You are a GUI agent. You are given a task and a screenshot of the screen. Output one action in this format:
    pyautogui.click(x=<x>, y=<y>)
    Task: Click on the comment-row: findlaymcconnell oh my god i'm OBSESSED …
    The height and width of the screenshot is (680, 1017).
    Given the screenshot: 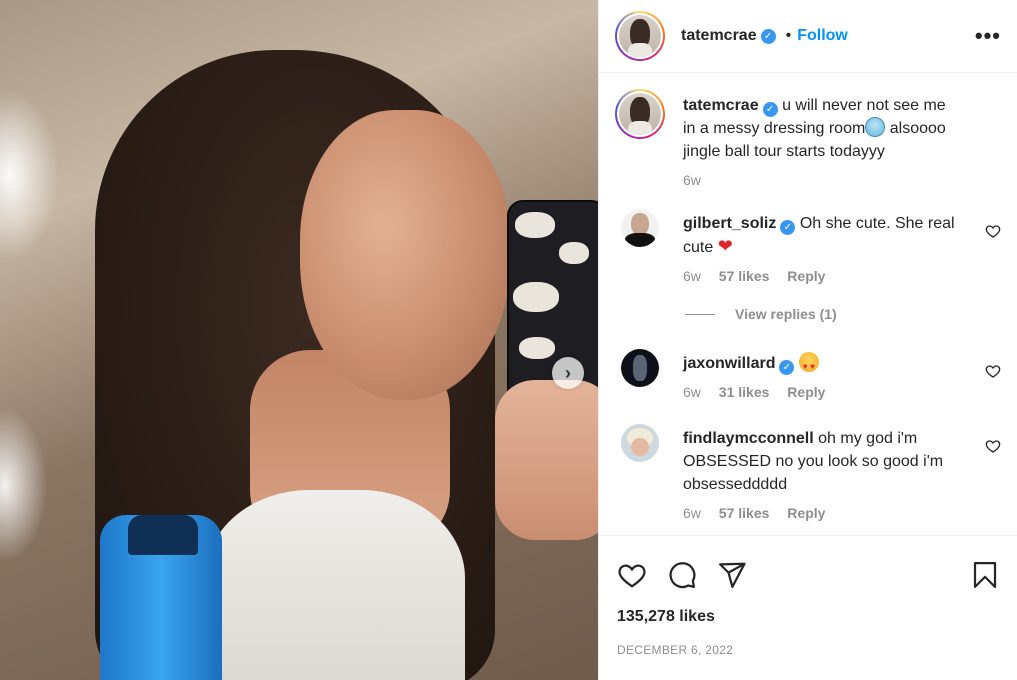 What is the action you would take?
    pyautogui.click(x=808, y=472)
    